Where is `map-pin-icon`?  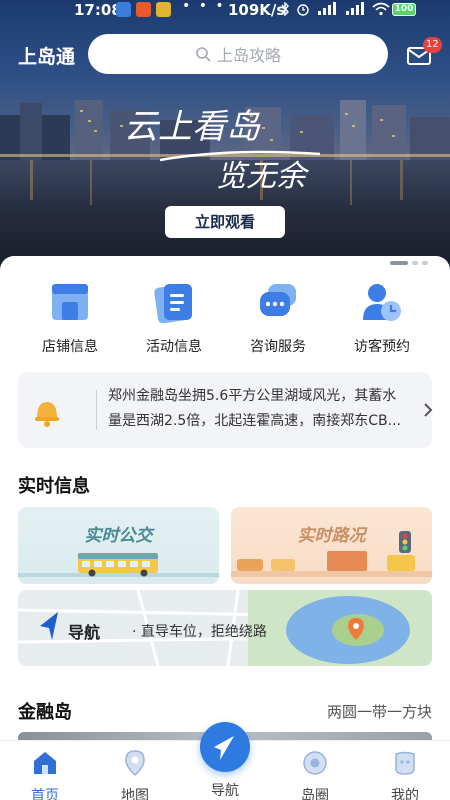 map-pin-icon is located at coordinates (135, 763).